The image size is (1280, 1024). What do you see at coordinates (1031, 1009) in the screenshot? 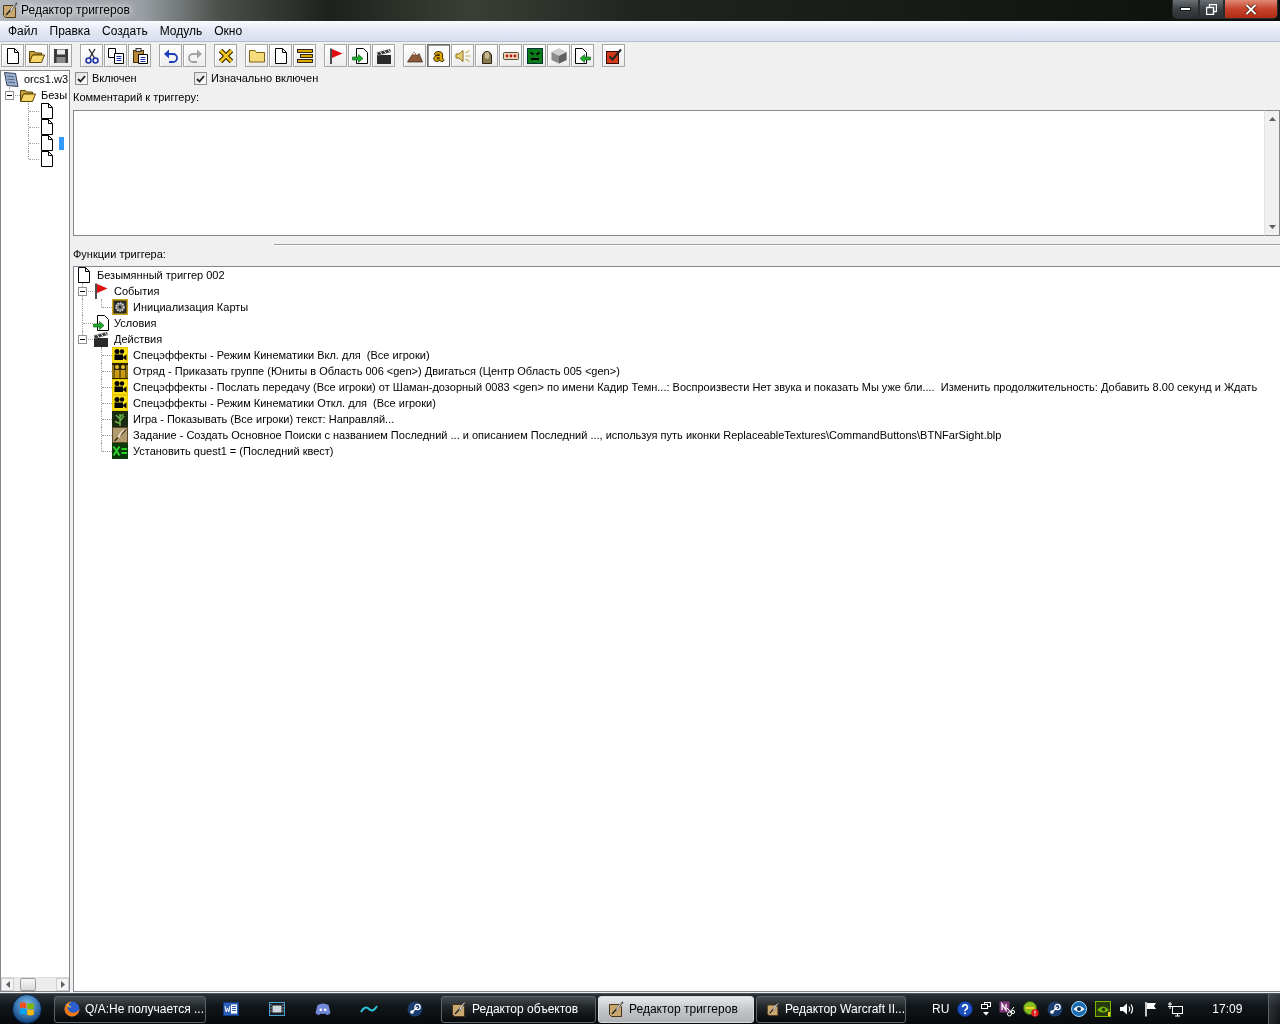
I see `alert-badge-icon` at bounding box center [1031, 1009].